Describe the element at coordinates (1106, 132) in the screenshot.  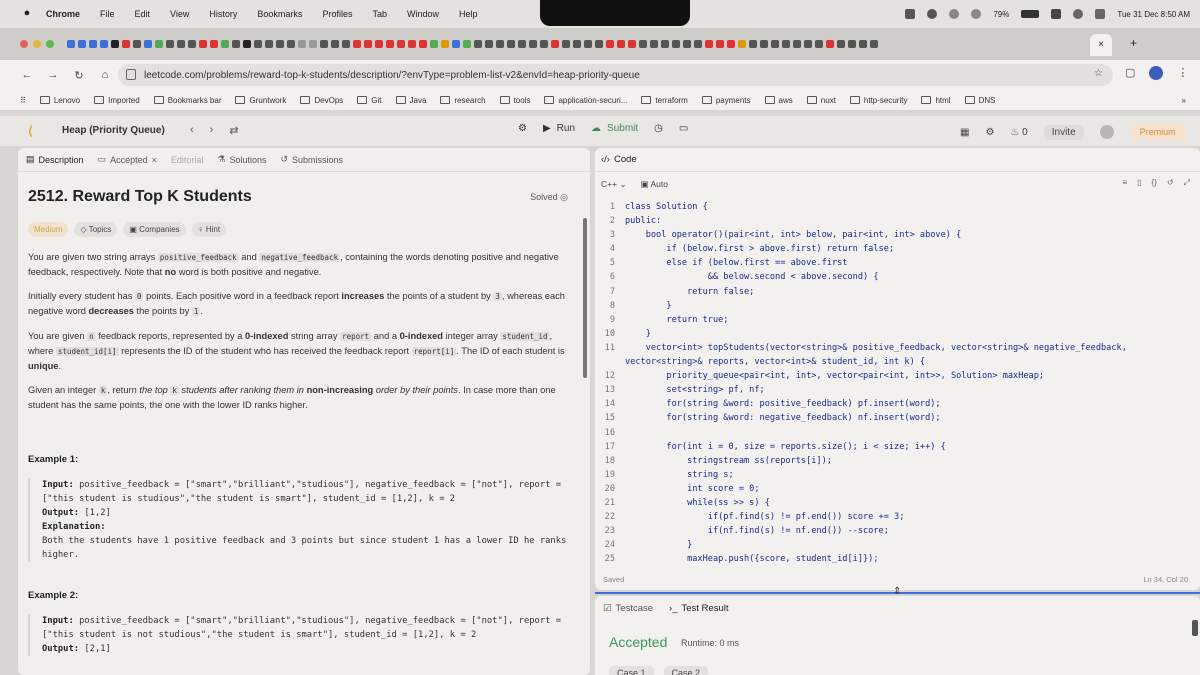
I see `user-avatar` at that location.